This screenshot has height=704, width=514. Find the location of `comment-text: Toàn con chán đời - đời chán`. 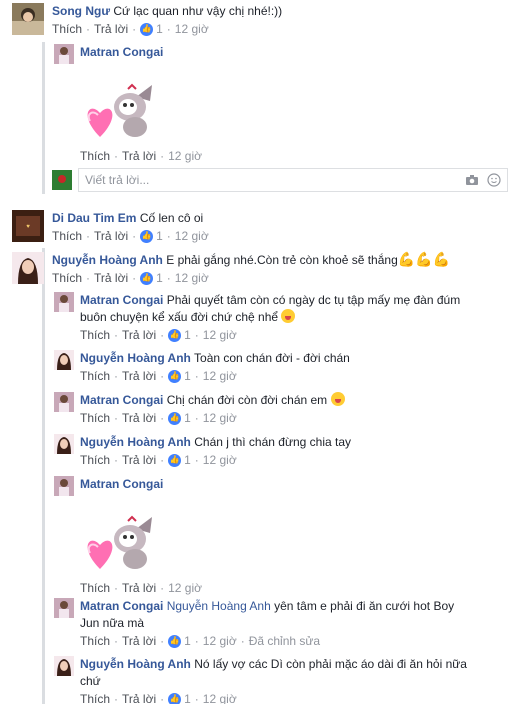

comment-text: Toàn con chán đời - đời chán is located at coordinates (272, 358).